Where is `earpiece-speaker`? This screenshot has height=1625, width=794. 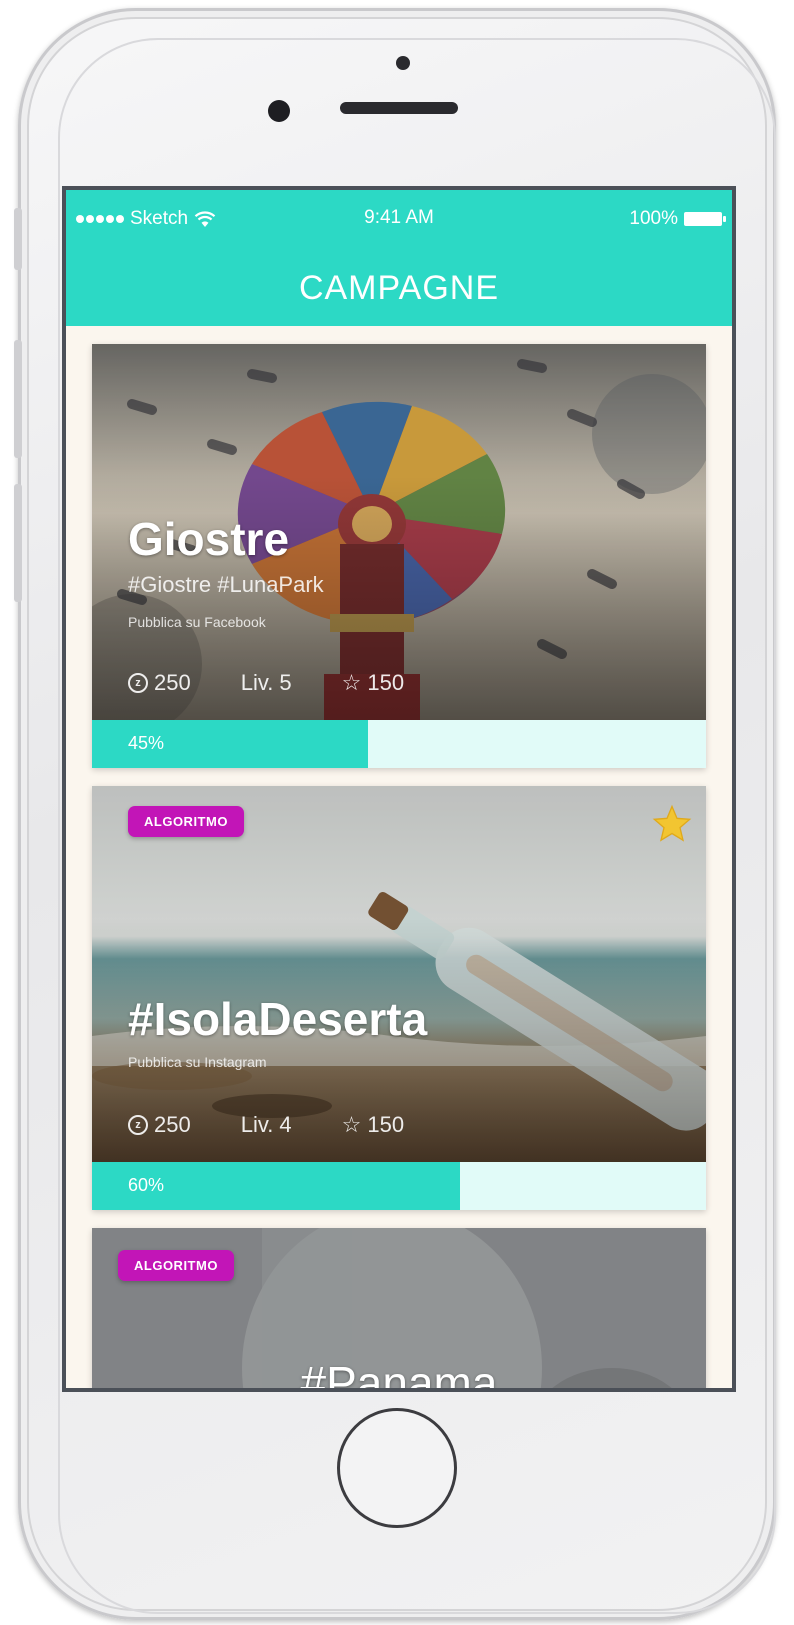 earpiece-speaker is located at coordinates (399, 108).